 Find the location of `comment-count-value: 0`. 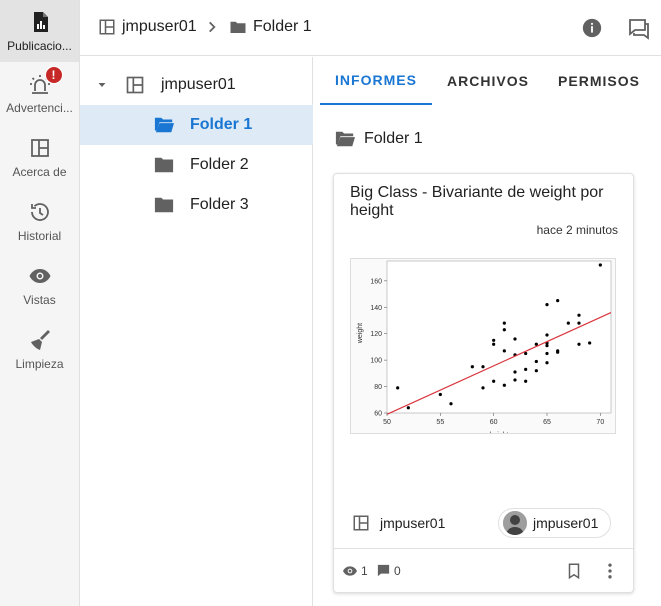

comment-count-value: 0 is located at coordinates (397, 570).